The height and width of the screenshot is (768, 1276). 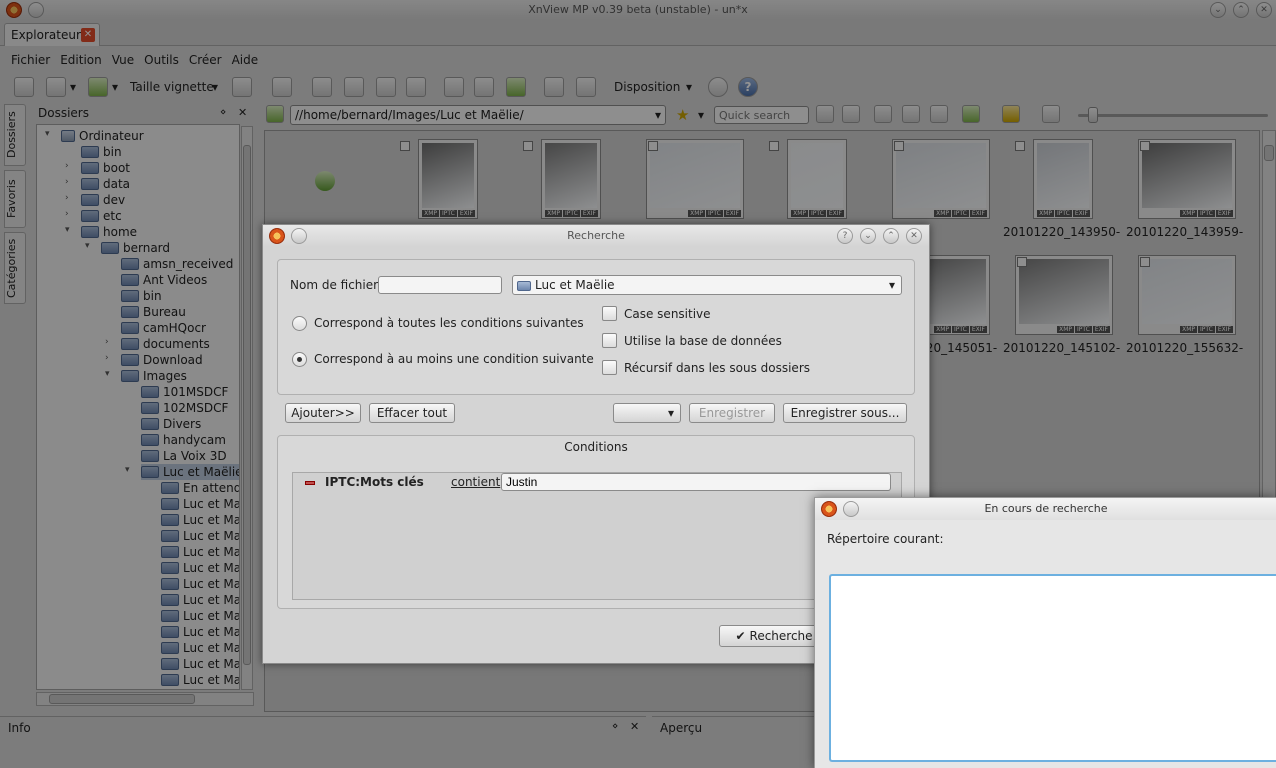 I want to click on settings-gear-icon, so click(x=718, y=87).